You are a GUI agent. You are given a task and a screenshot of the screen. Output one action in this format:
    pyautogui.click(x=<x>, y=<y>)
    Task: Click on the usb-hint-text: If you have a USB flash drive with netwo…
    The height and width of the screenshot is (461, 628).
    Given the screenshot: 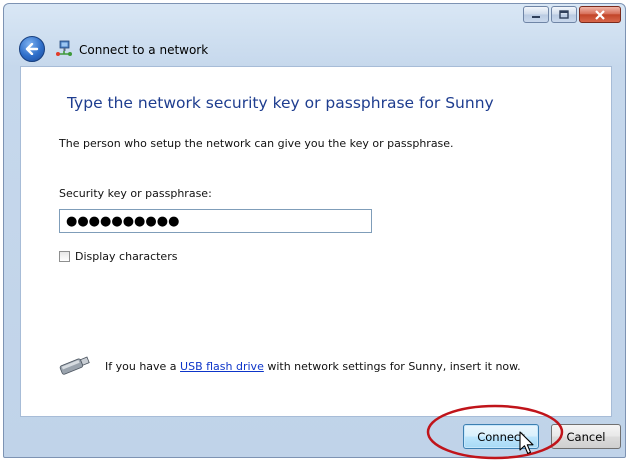 What is the action you would take?
    pyautogui.click(x=313, y=366)
    